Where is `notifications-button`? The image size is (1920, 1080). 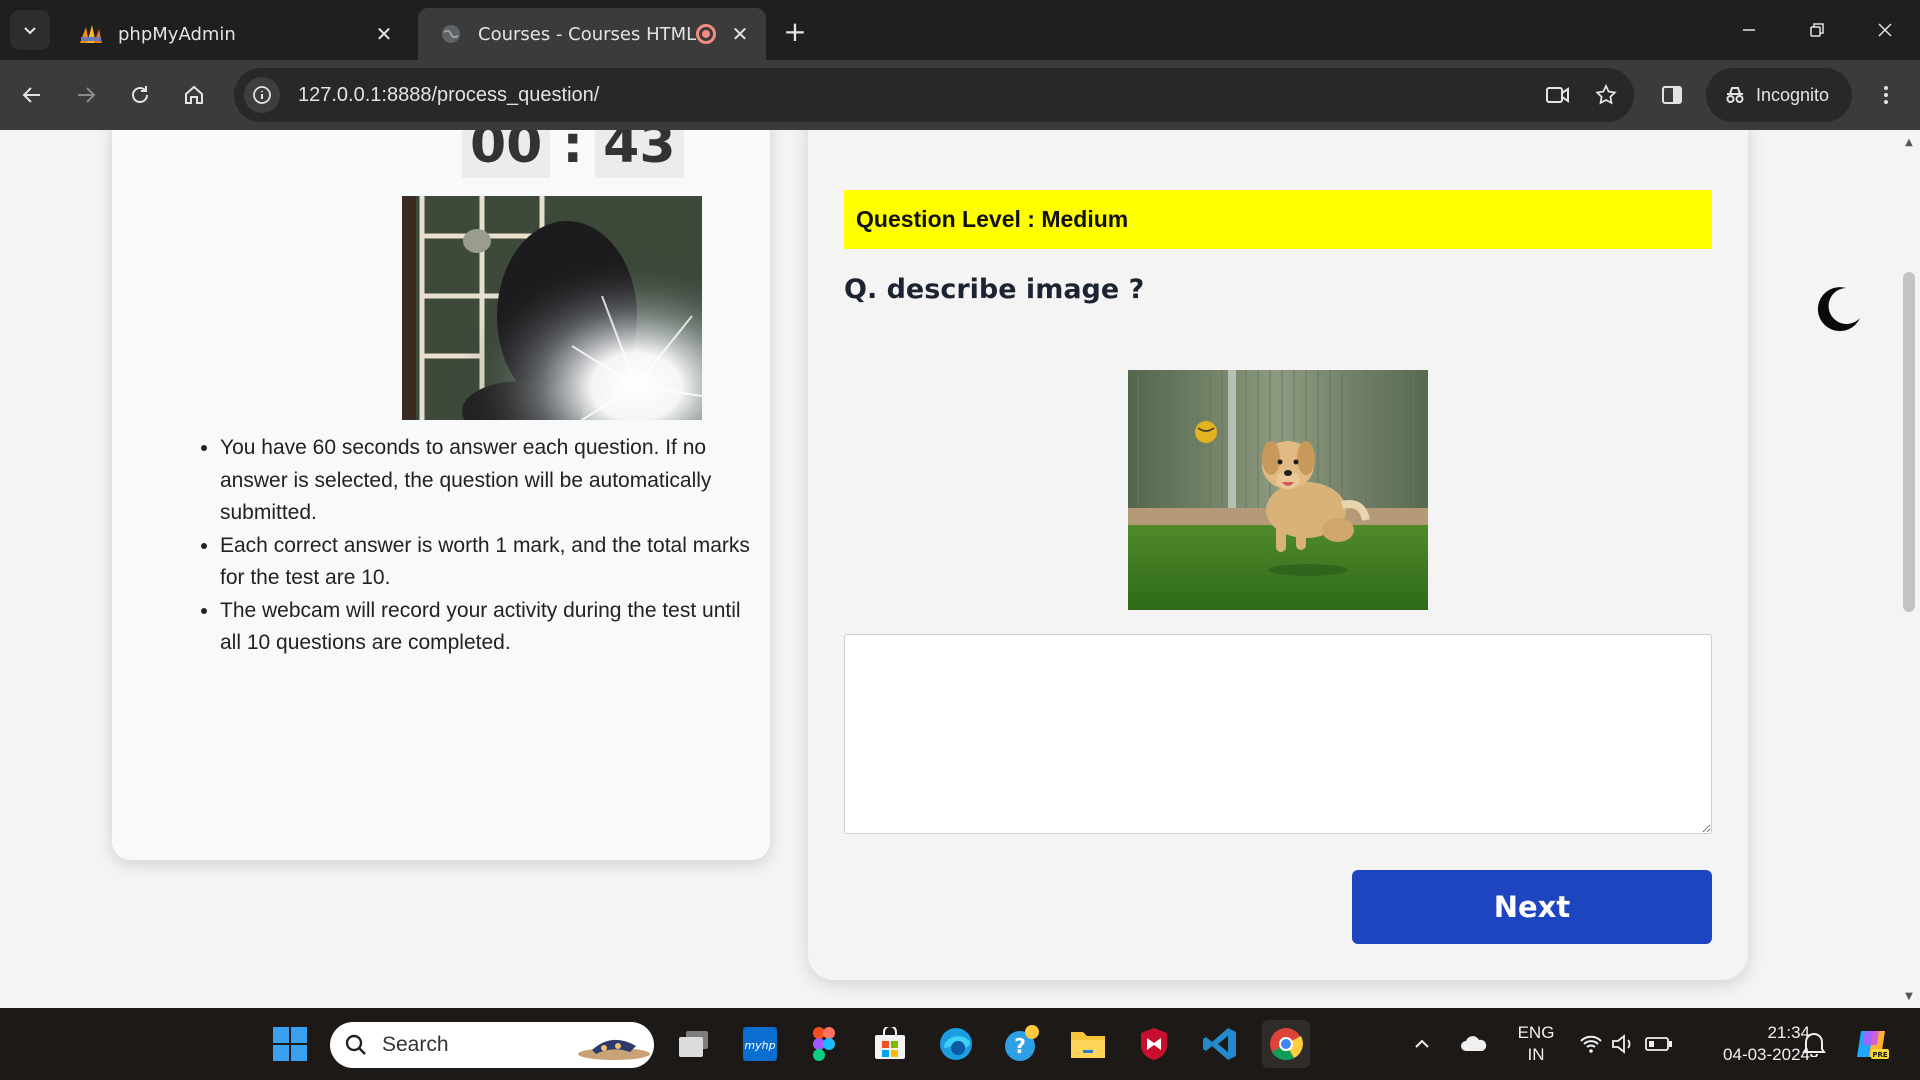 notifications-button is located at coordinates (1814, 1044).